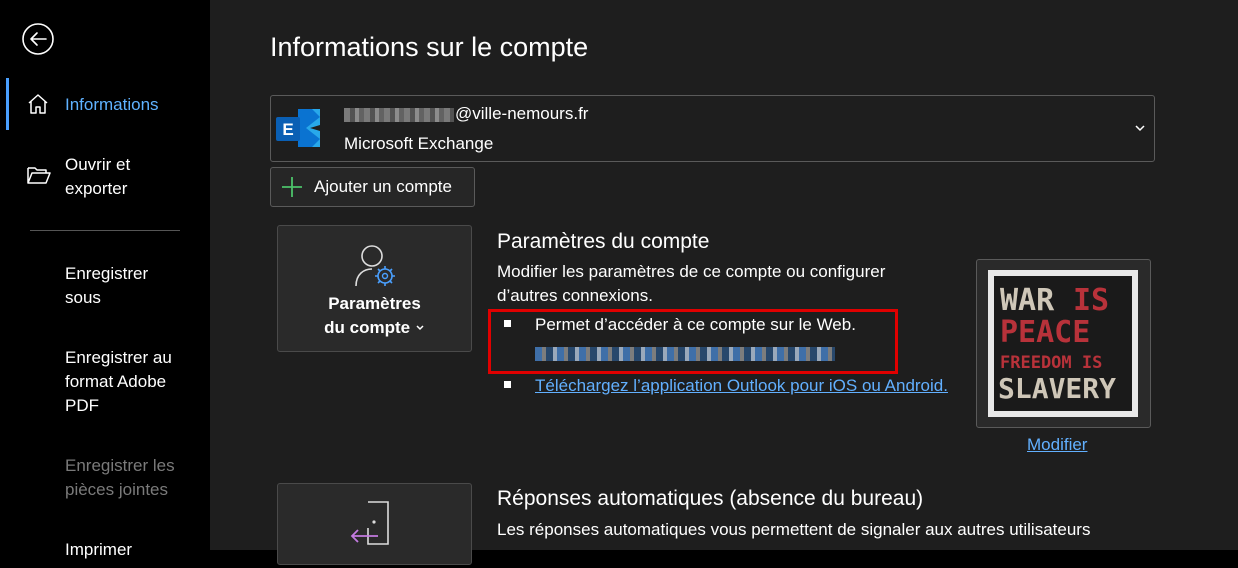 Image resolution: width=1238 pixels, height=568 pixels. What do you see at coordinates (374, 303) in the screenshot?
I see `tile-label-line1: Paramètres` at bounding box center [374, 303].